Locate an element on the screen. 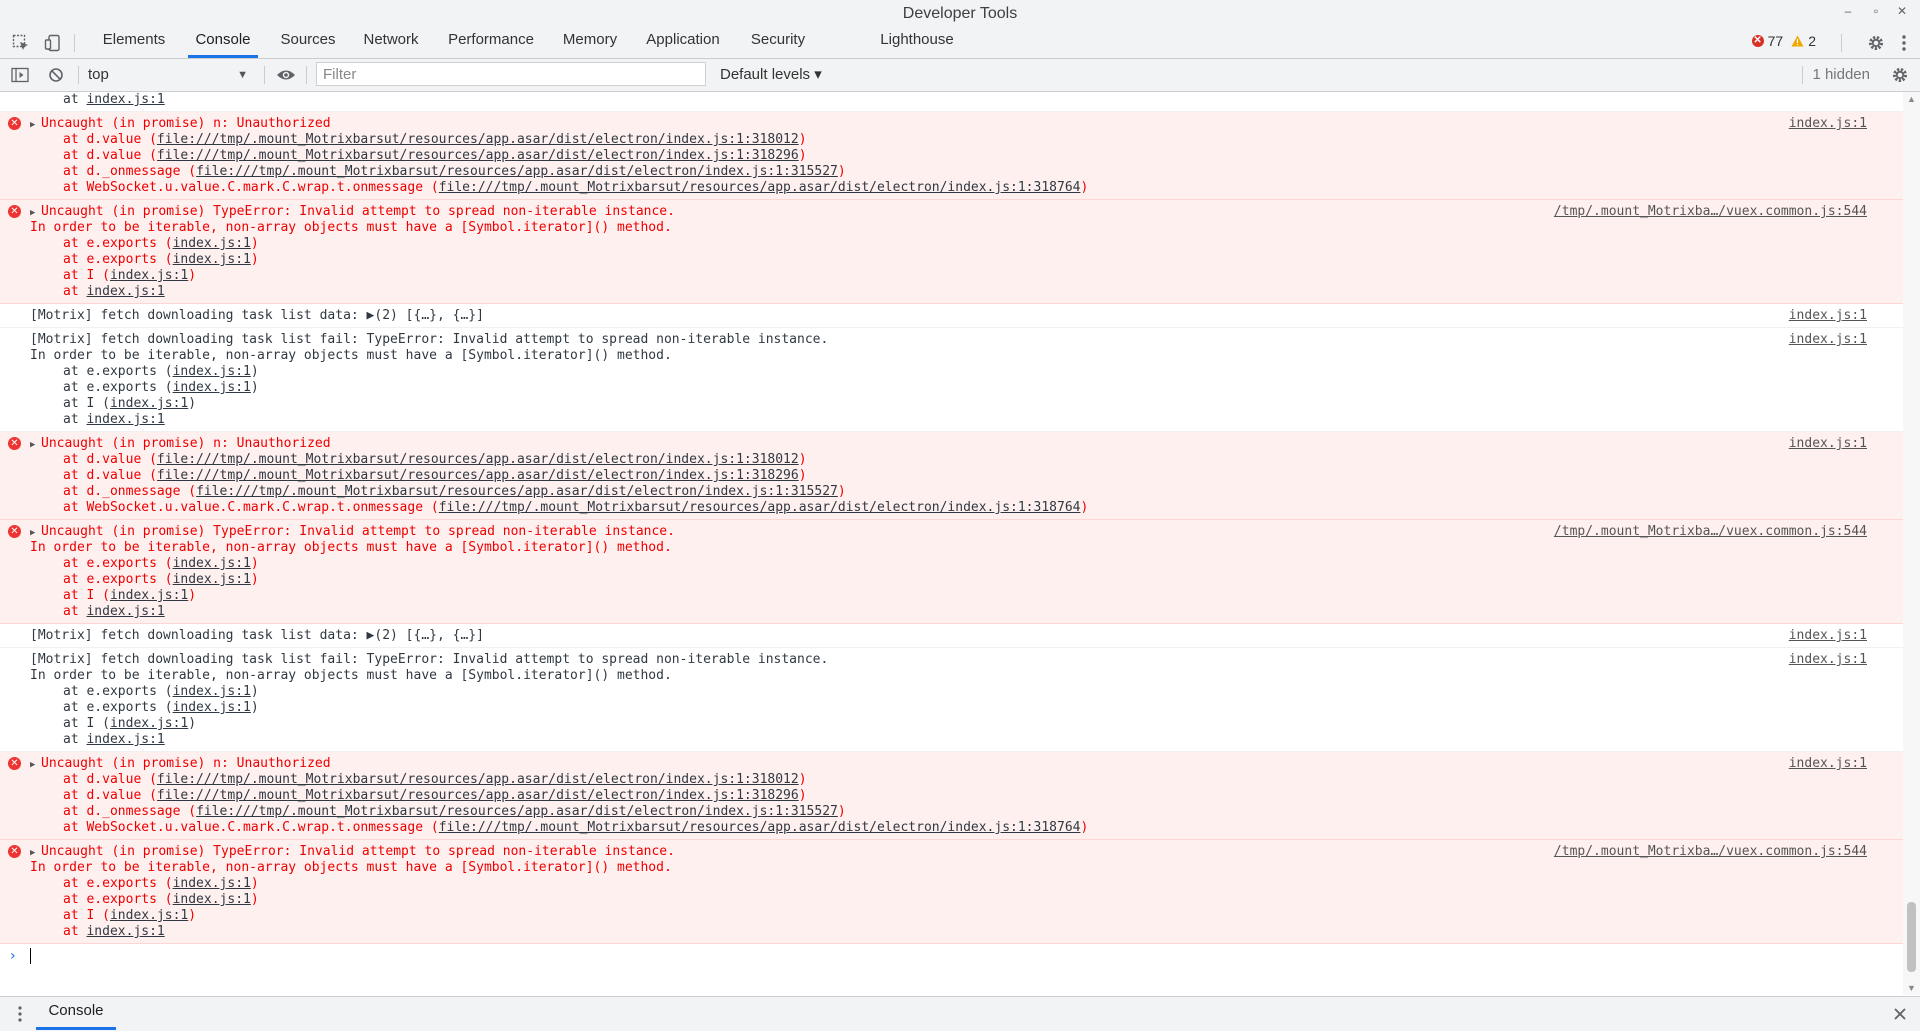 The width and height of the screenshot is (1920, 1031). log-levels-dropdown: Default levels ▾ is located at coordinates (771, 75).